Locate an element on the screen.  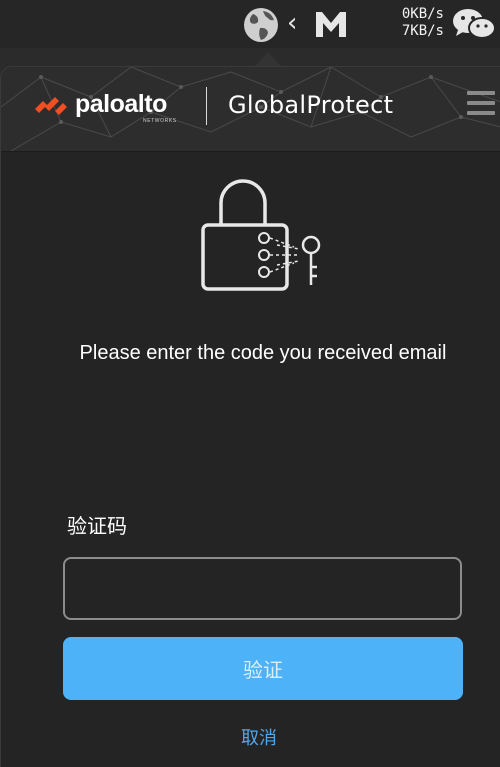
gmail-m-icon is located at coordinates (331, 24).